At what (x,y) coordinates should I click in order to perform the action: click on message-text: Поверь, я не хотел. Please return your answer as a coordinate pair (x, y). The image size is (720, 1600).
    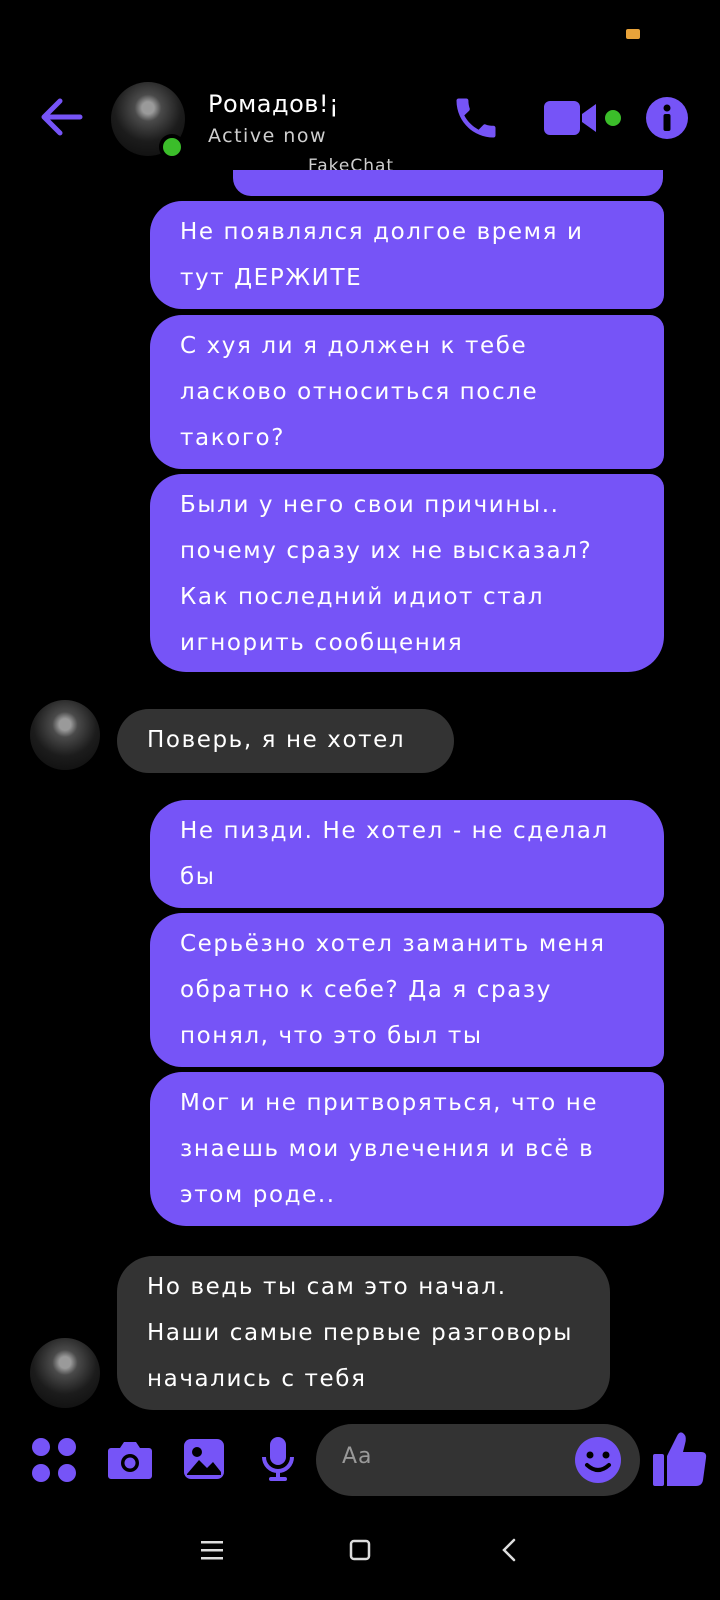
    Looking at the image, I should click on (276, 740).